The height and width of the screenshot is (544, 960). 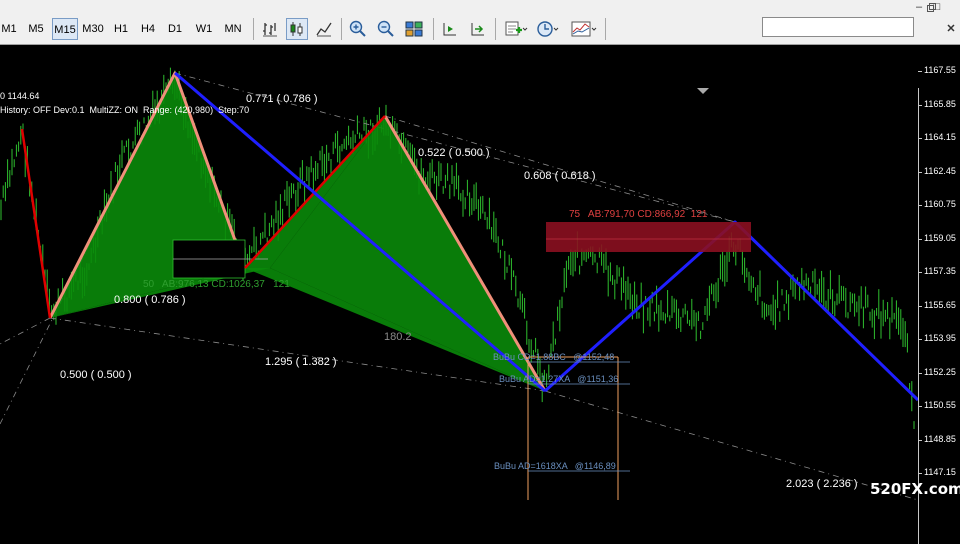 I want to click on line-chart-icon, so click(x=324, y=29).